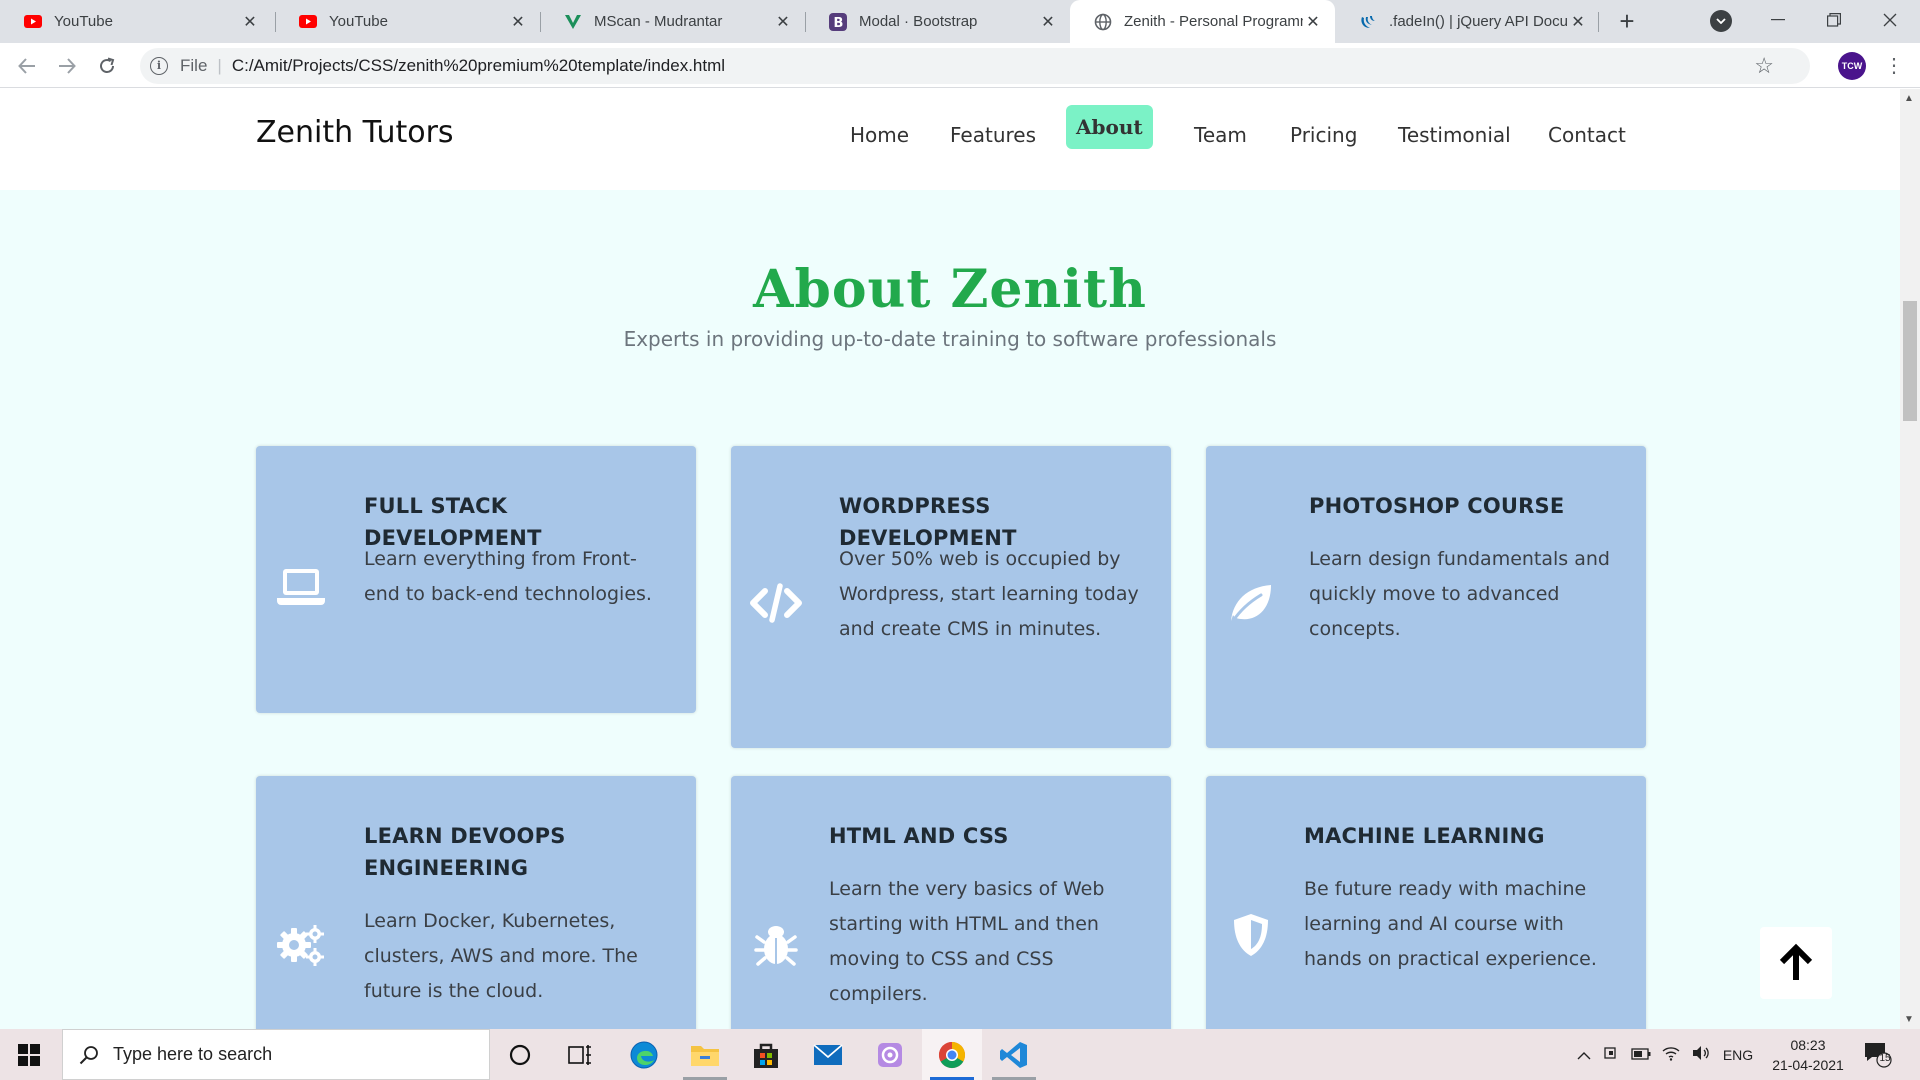 The image size is (1920, 1080). I want to click on bug-icon, so click(776, 945).